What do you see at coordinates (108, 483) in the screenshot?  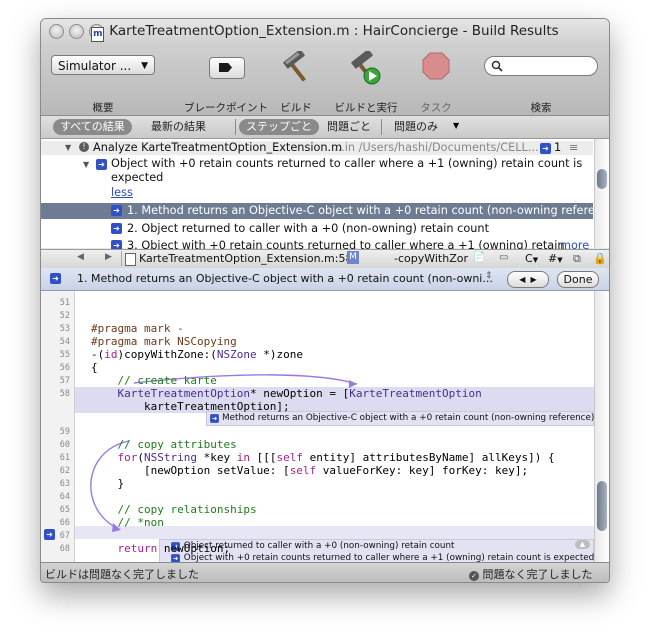 I see `code-line: }` at bounding box center [108, 483].